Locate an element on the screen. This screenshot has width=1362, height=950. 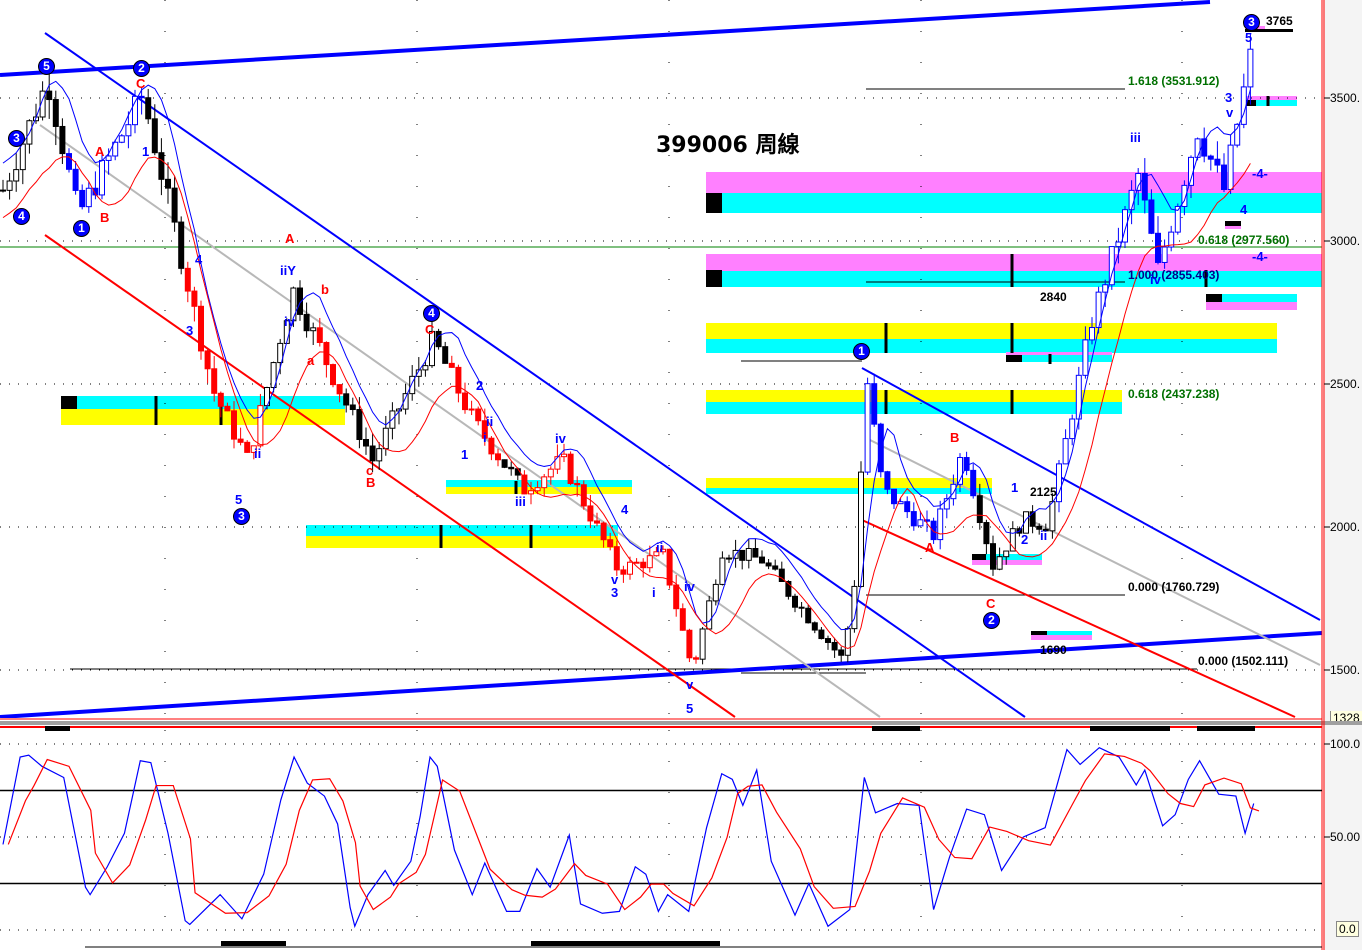
price-min-label: 1328 is located at coordinates (1346, 716).